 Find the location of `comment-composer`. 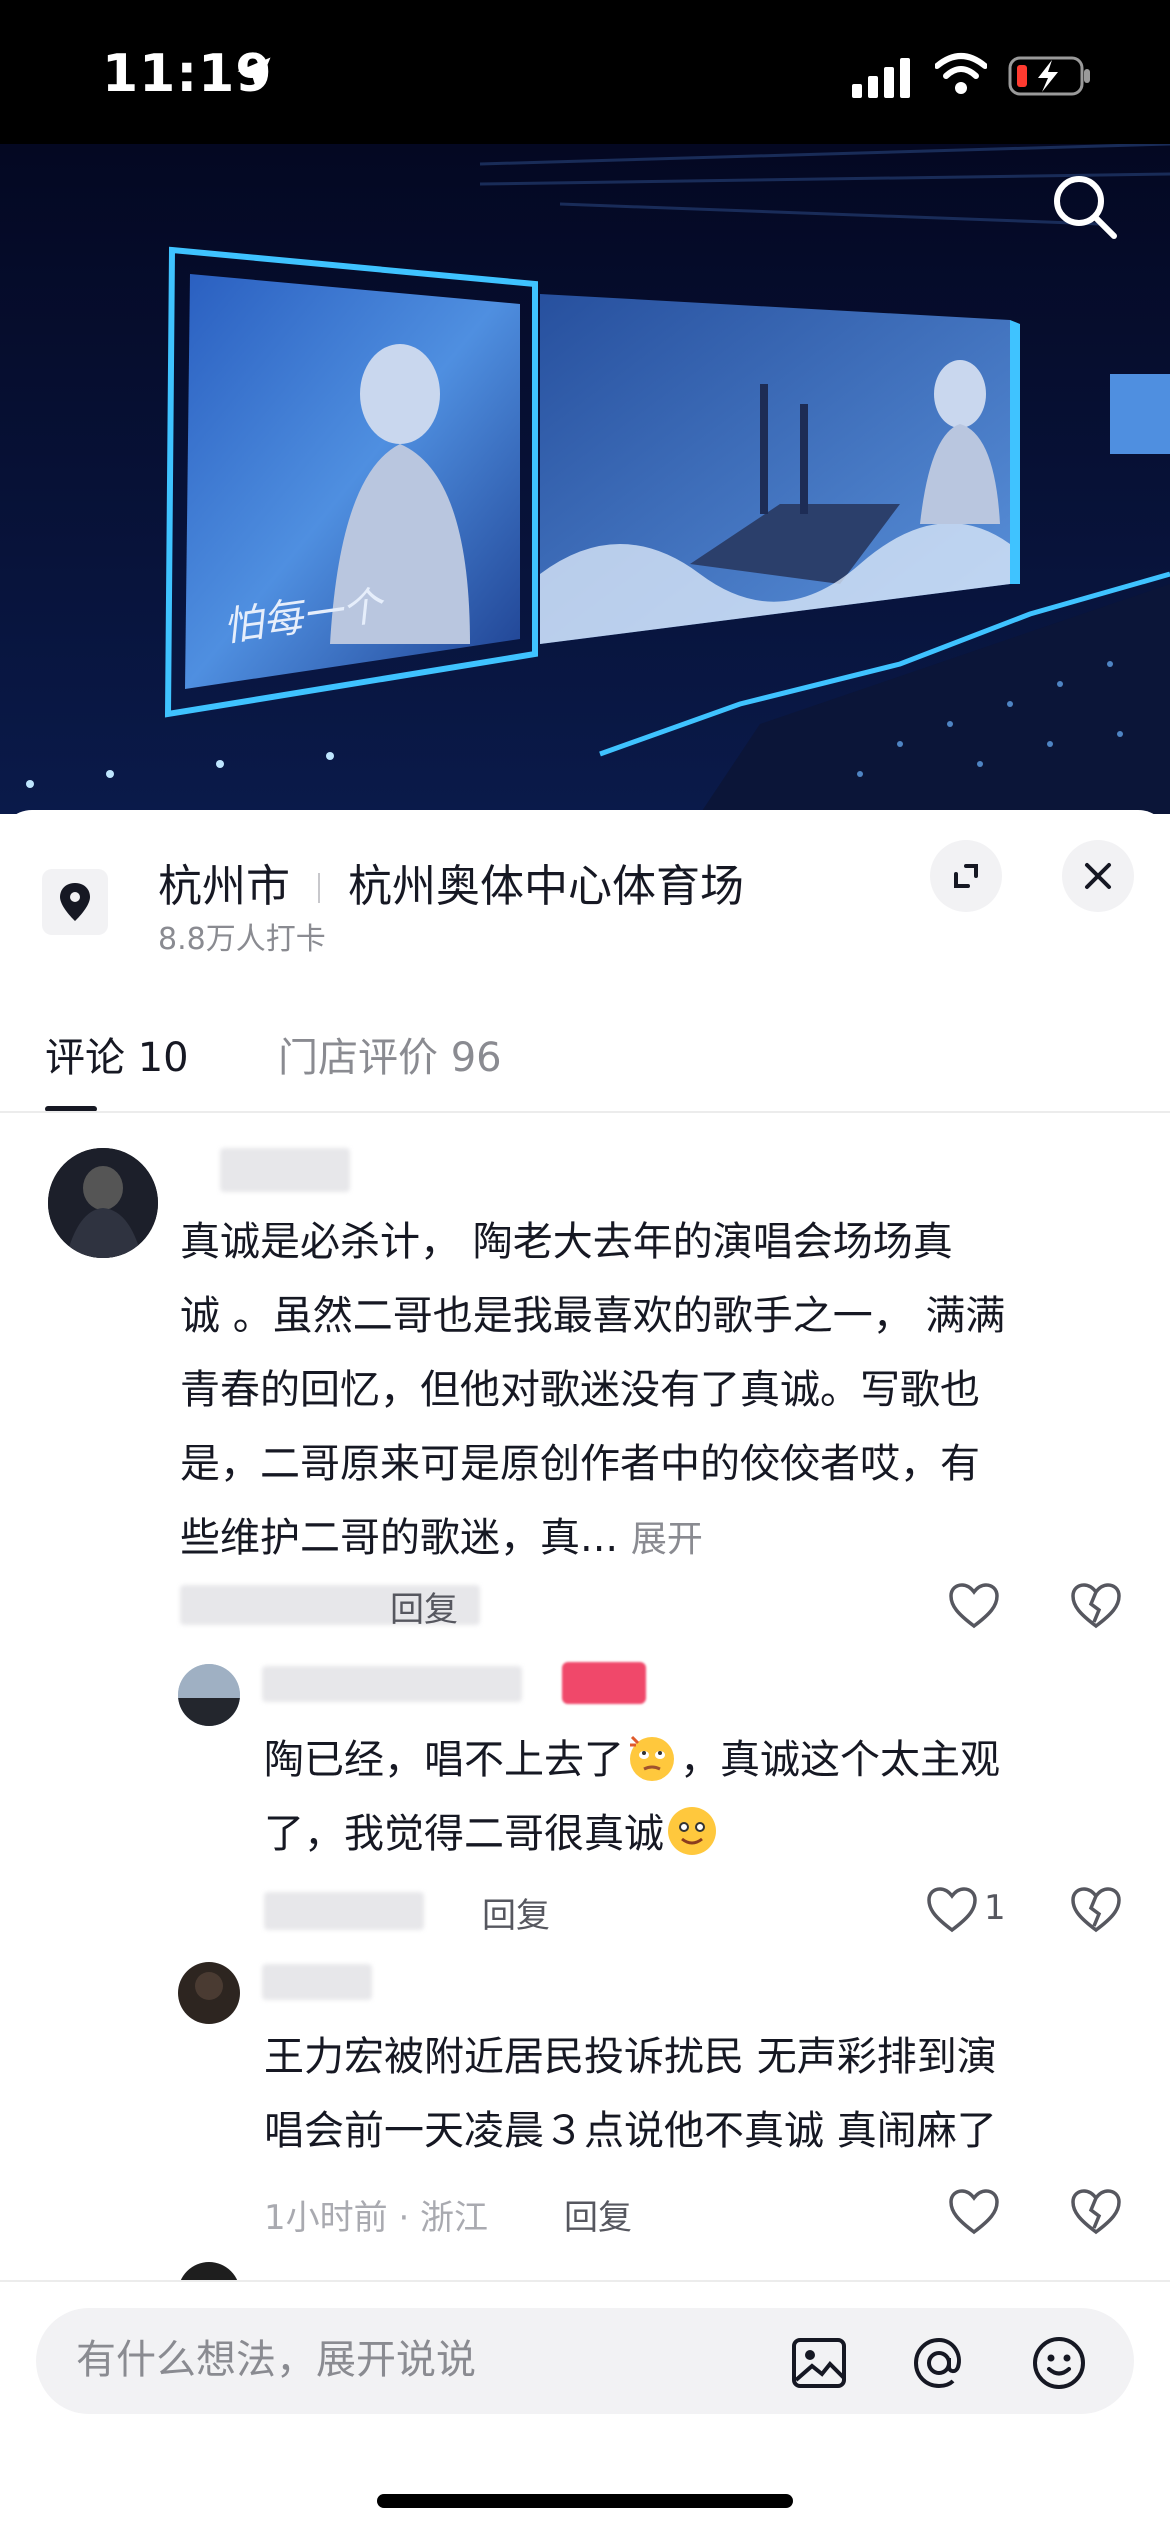

comment-composer is located at coordinates (585, 2361).